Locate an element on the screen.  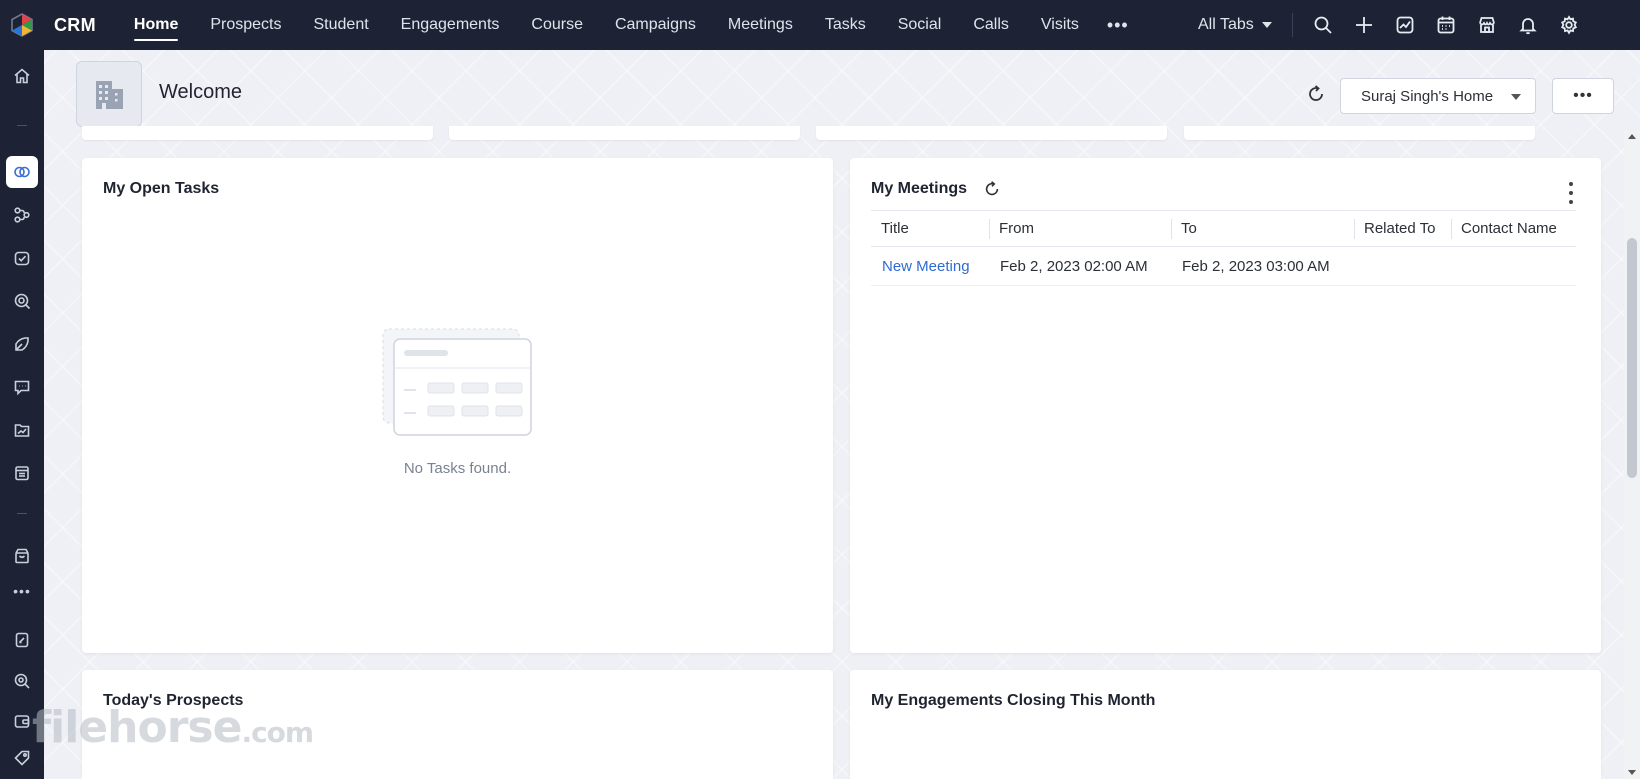
sidebar-reports-icon is located at coordinates (22, 430).